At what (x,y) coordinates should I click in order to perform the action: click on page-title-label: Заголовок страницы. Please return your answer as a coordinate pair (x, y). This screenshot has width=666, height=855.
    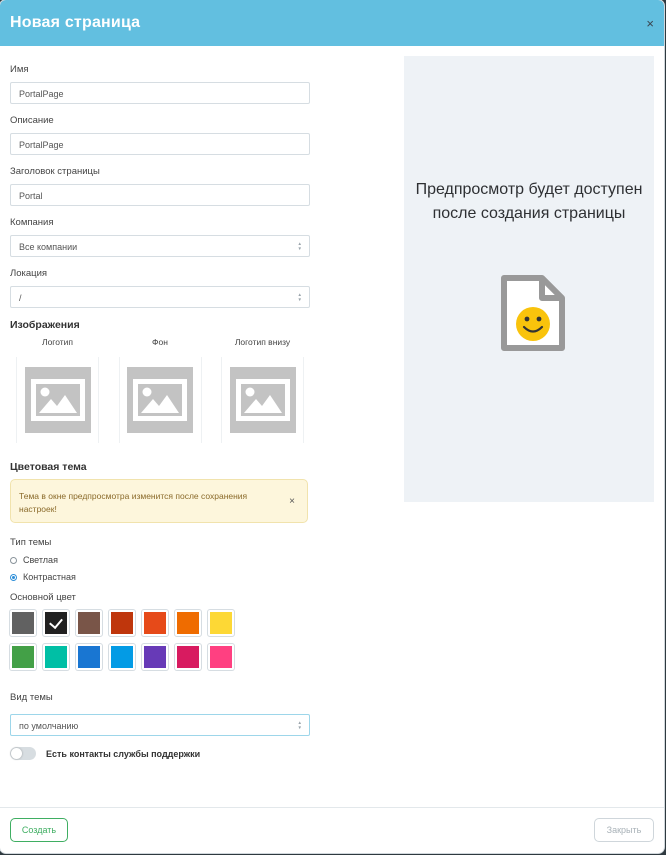
    Looking at the image, I should click on (55, 171).